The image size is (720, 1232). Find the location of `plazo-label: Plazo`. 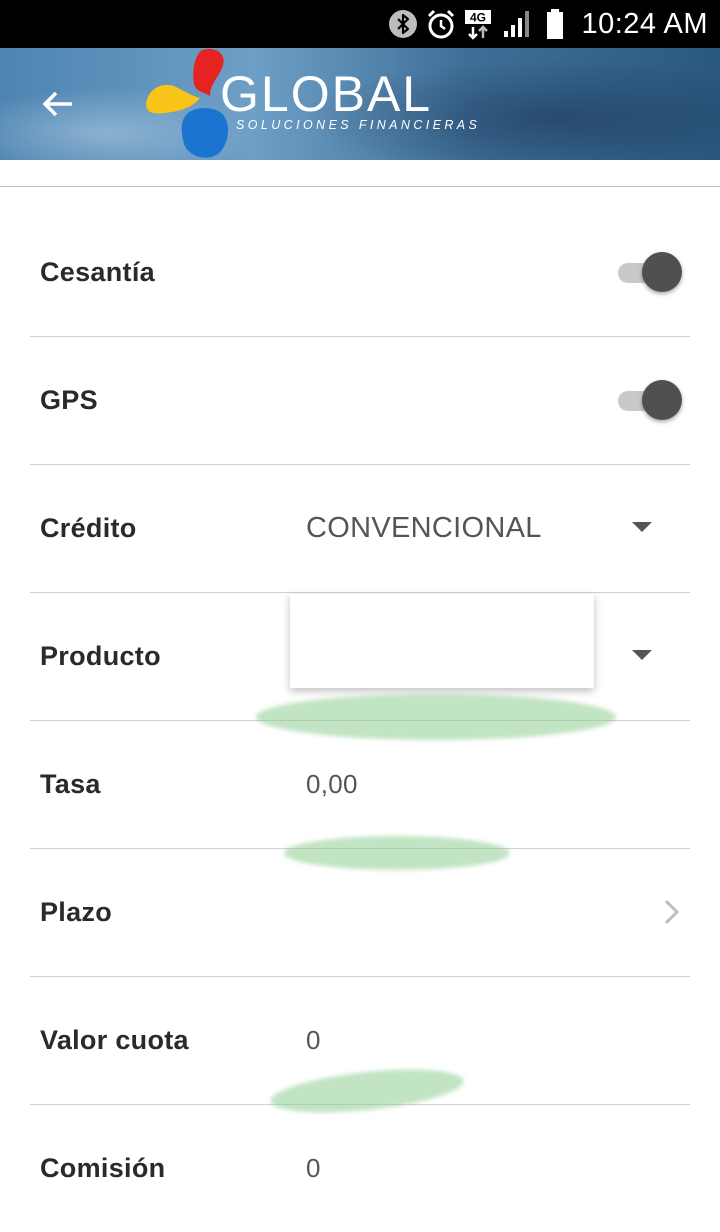

plazo-label: Plazo is located at coordinates (76, 912).